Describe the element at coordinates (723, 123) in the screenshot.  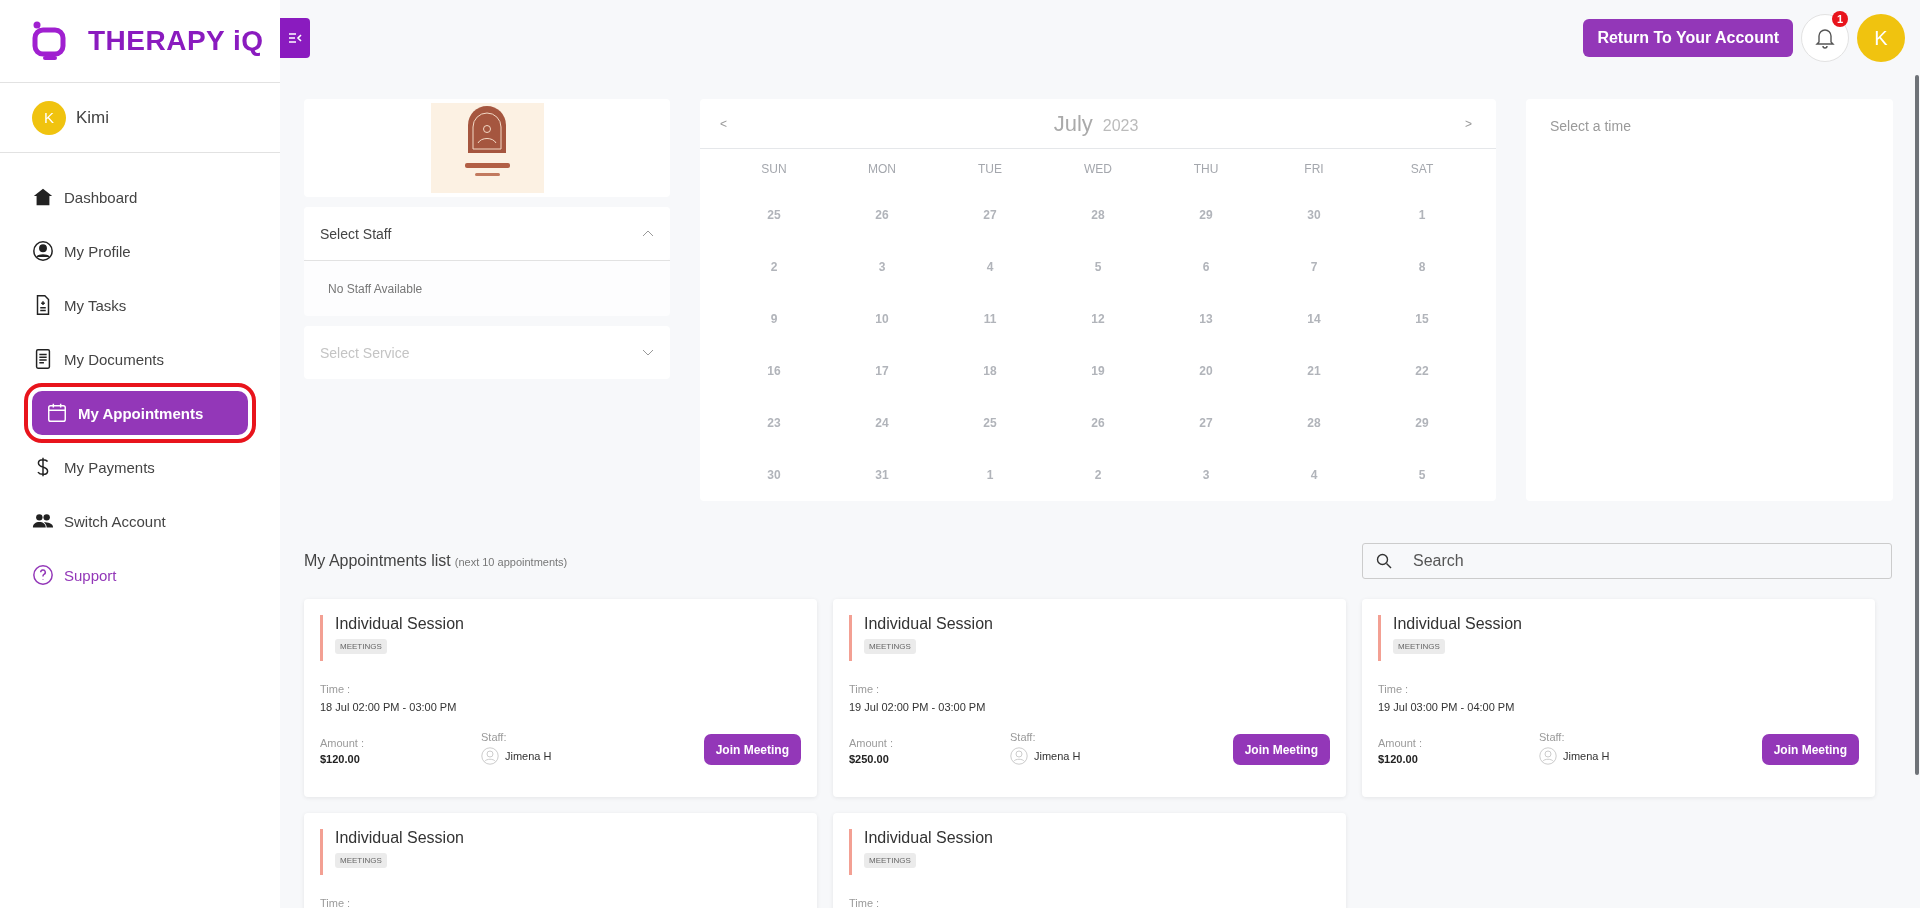
I see `previous-month-button: <` at that location.